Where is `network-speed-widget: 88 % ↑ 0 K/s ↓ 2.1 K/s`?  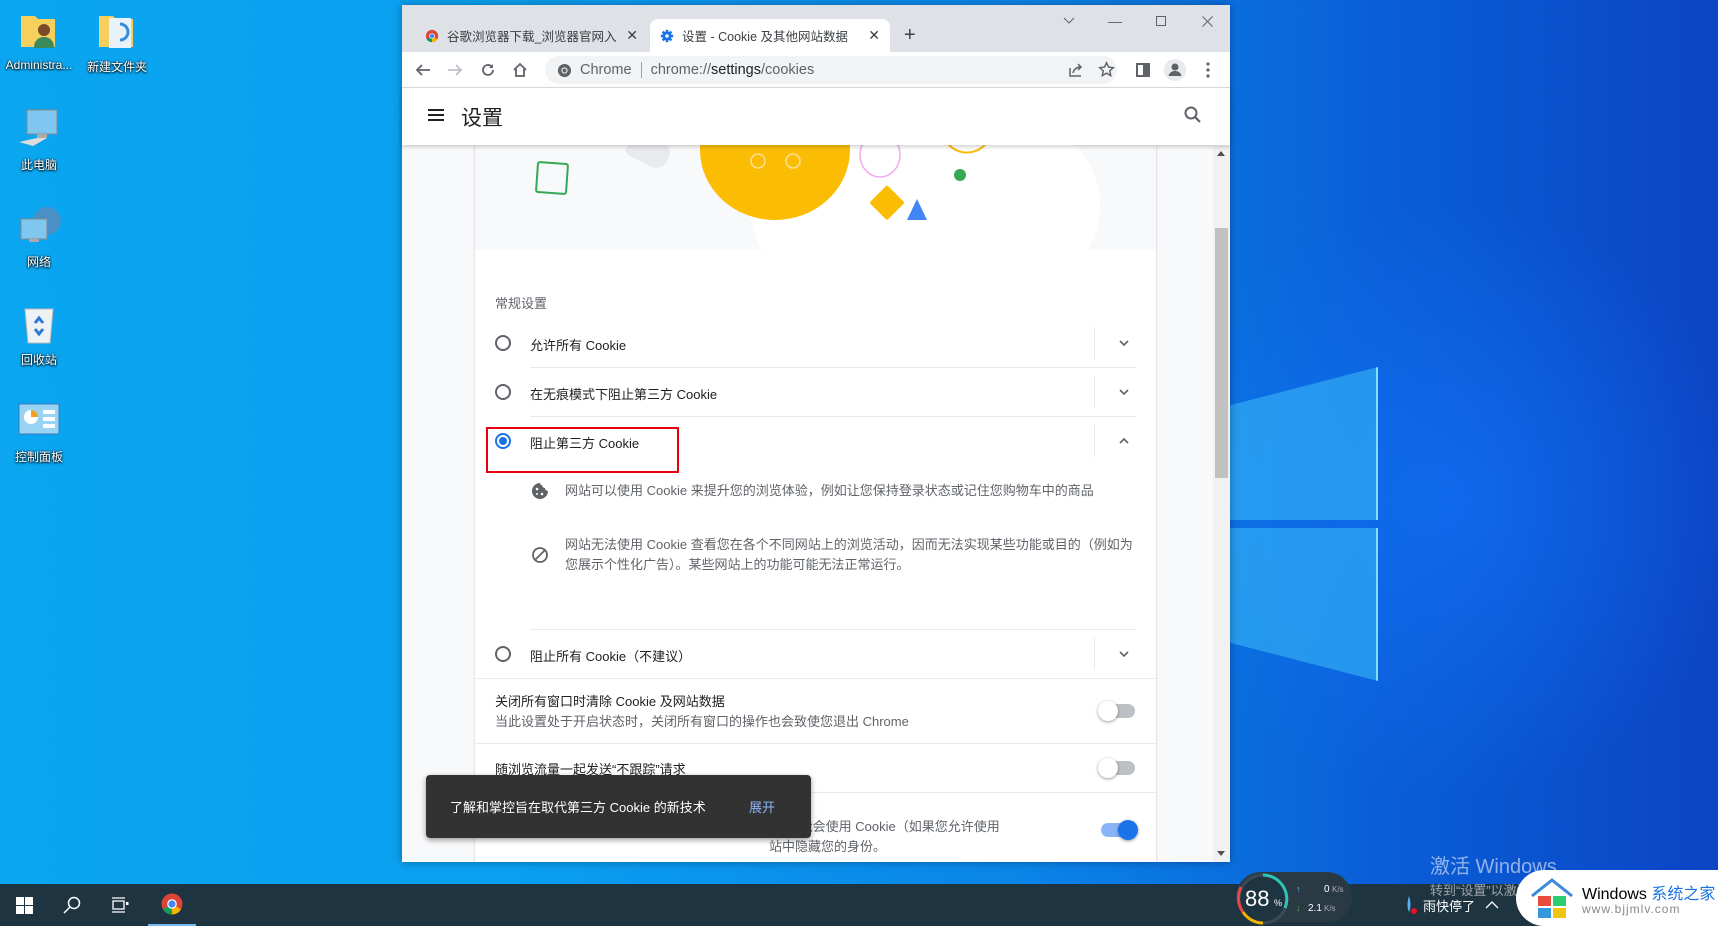
network-speed-widget: 88 % ↑ 0 K/s ↓ 2.1 K/s is located at coordinates (1294, 898).